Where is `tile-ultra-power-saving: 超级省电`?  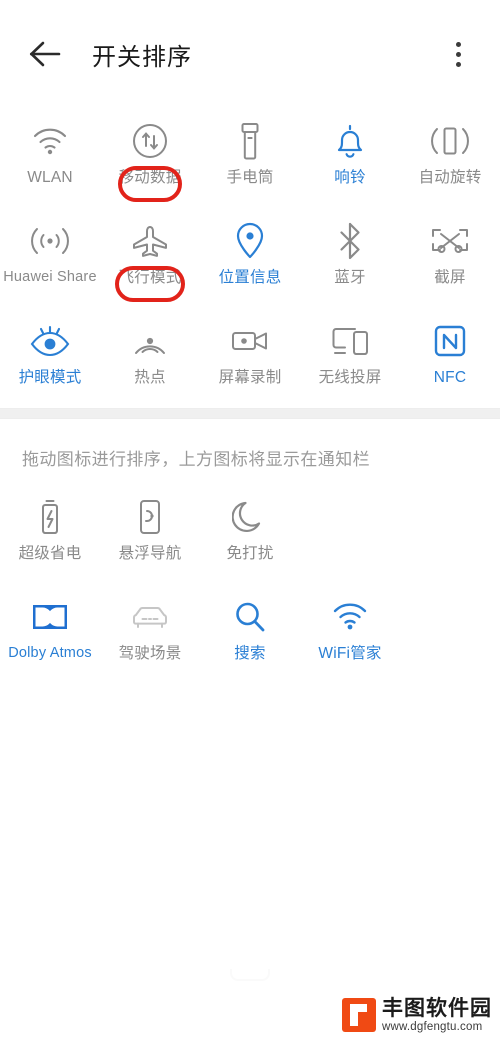 tile-ultra-power-saving: 超级省电 is located at coordinates (50, 534).